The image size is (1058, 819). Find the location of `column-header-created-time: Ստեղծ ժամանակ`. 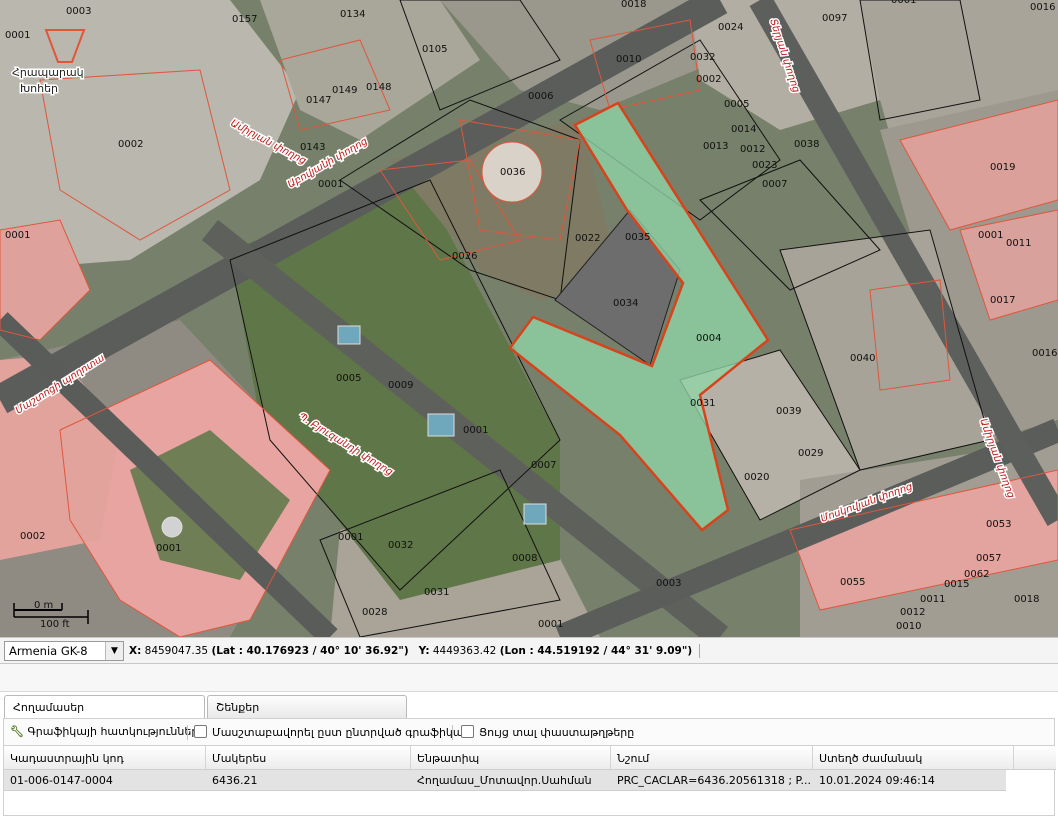

column-header-created-time: Ստեղծ ժամանակ is located at coordinates (913, 758).